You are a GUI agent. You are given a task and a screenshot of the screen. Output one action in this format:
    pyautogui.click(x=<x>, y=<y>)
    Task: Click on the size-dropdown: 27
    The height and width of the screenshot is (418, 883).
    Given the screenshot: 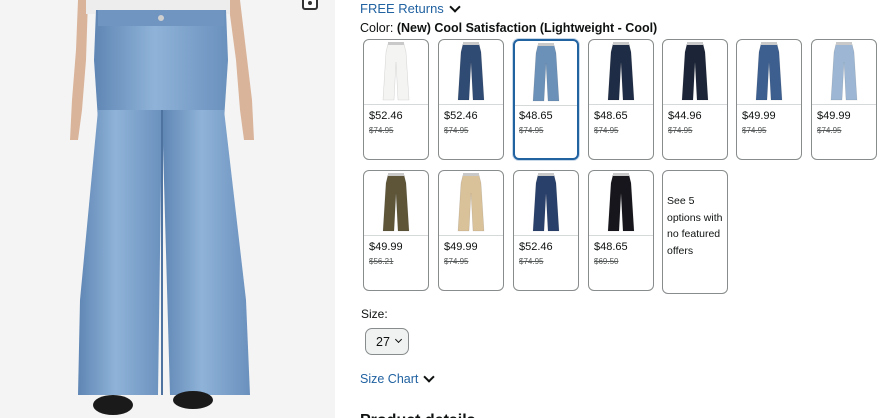 What is the action you would take?
    pyautogui.click(x=387, y=341)
    